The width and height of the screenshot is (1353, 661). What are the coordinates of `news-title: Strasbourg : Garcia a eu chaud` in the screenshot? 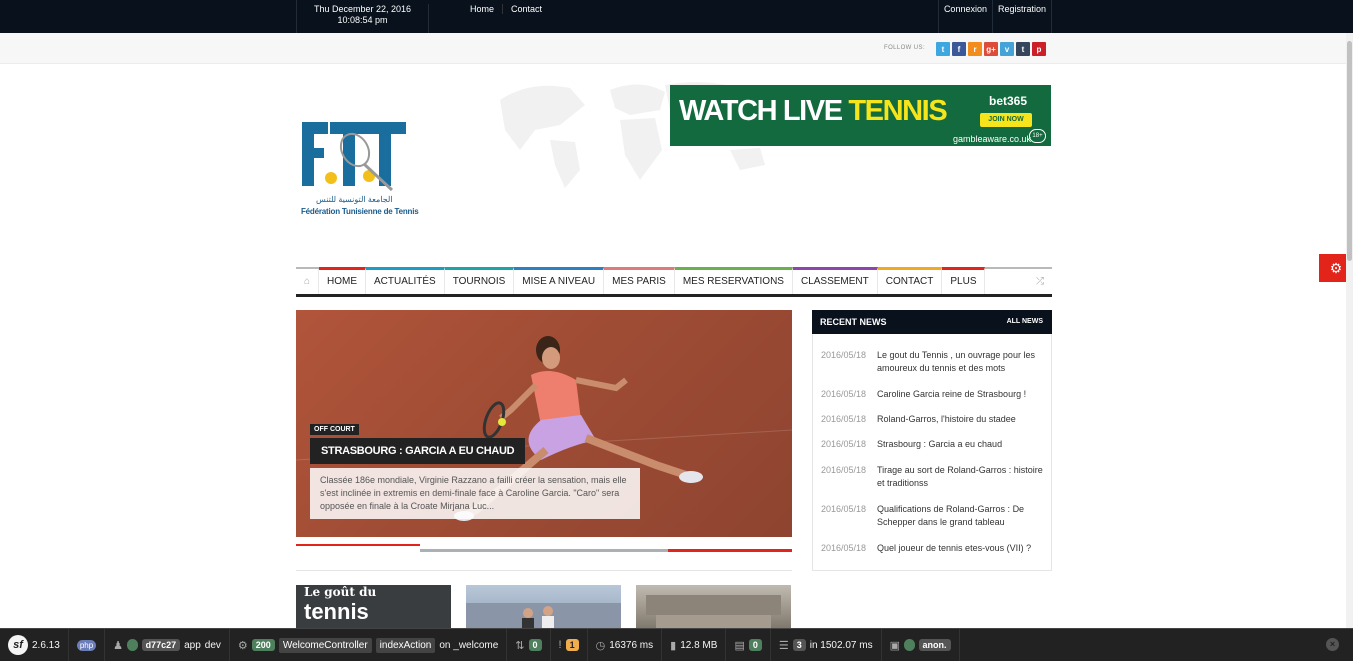 It's located at (939, 444).